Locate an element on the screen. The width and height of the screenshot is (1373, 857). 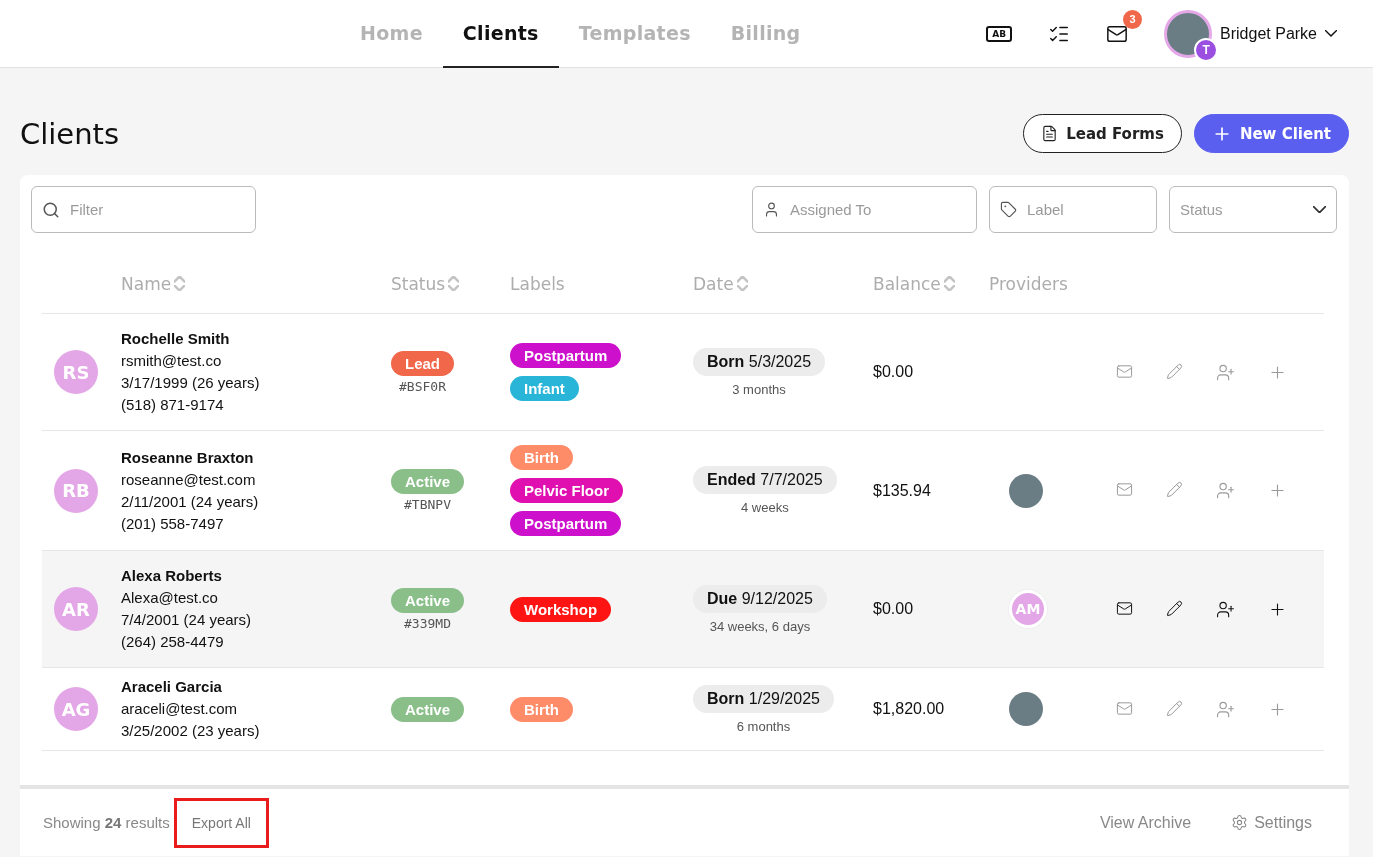
client-email: araceli@test.com is located at coordinates (180, 709).